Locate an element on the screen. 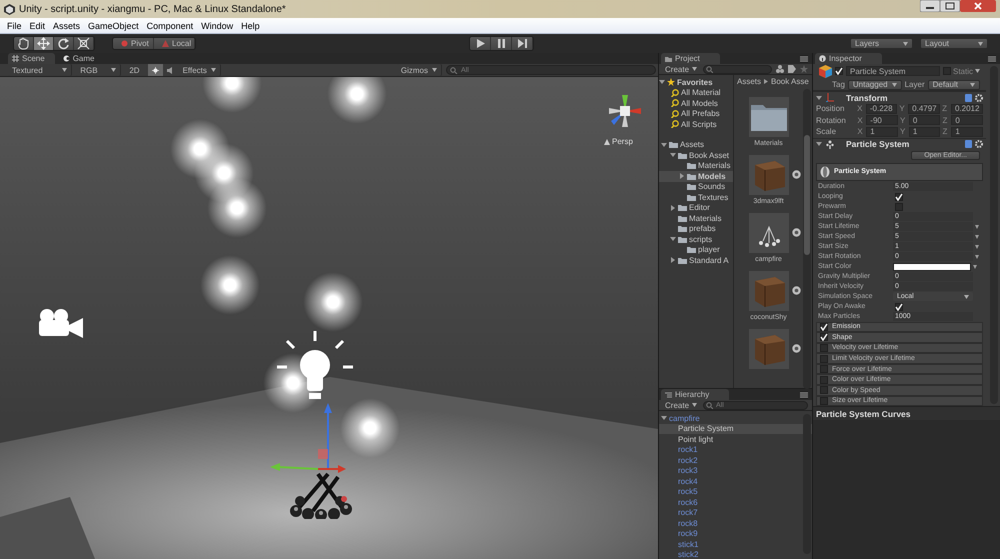 This screenshot has width=1000, height=559. scale-tool-button is located at coordinates (84, 43).